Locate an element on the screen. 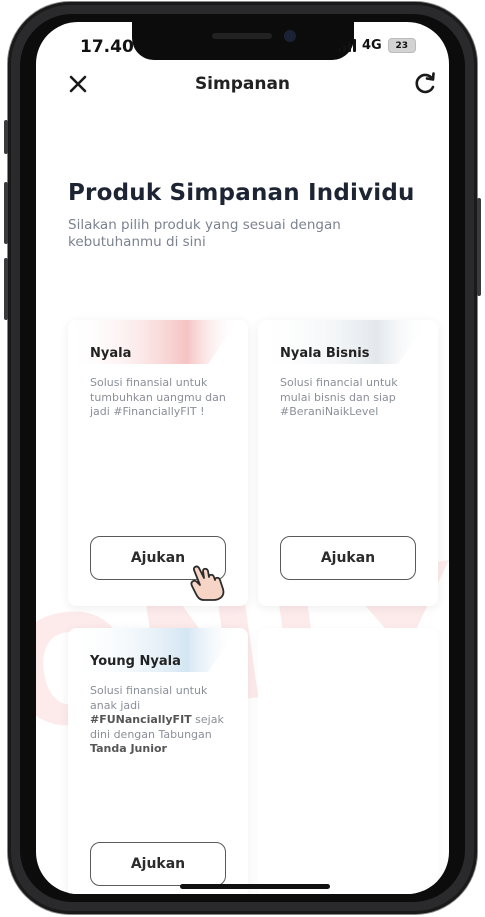 This screenshot has height=917, width=485. description-product-name: Tanda Junior is located at coordinates (128, 748).